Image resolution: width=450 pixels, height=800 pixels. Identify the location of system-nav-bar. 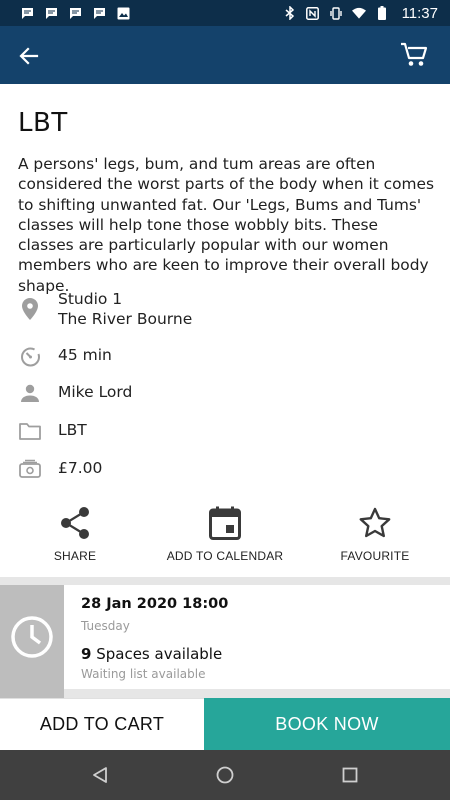
(225, 775).